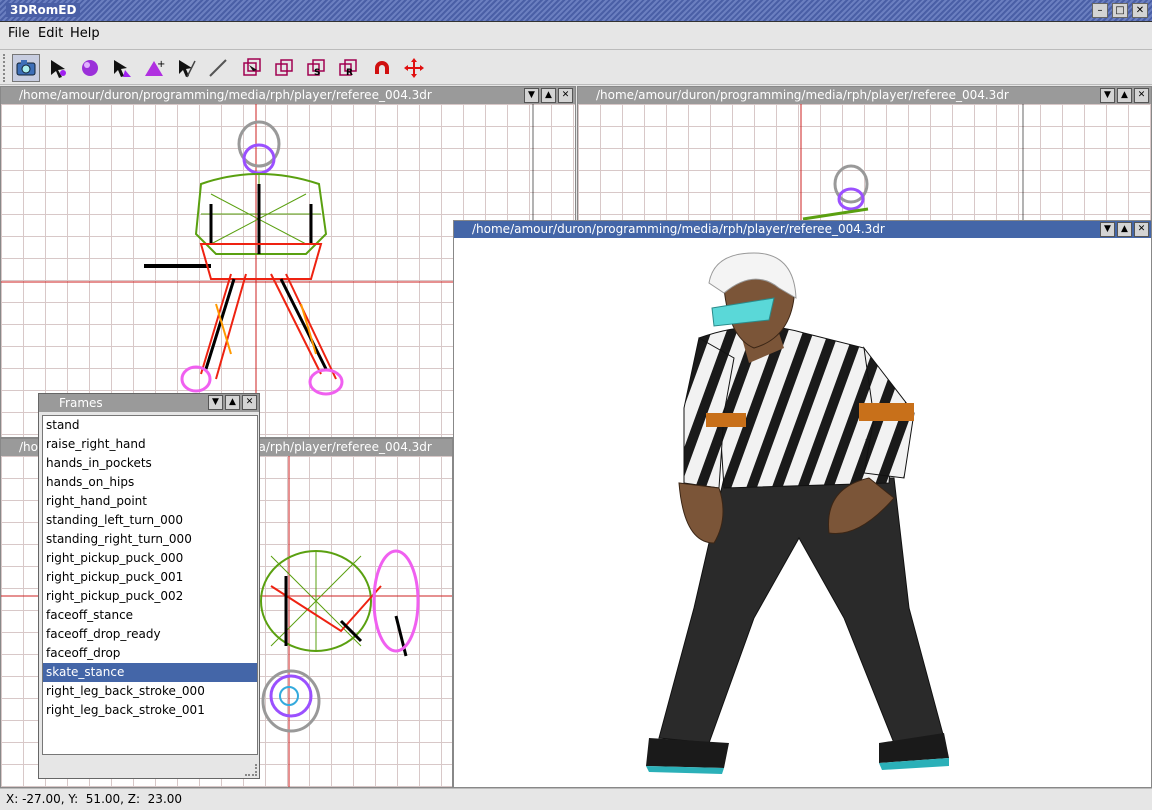  I want to click on viewport-front-maximize-button: ▲, so click(548, 95).